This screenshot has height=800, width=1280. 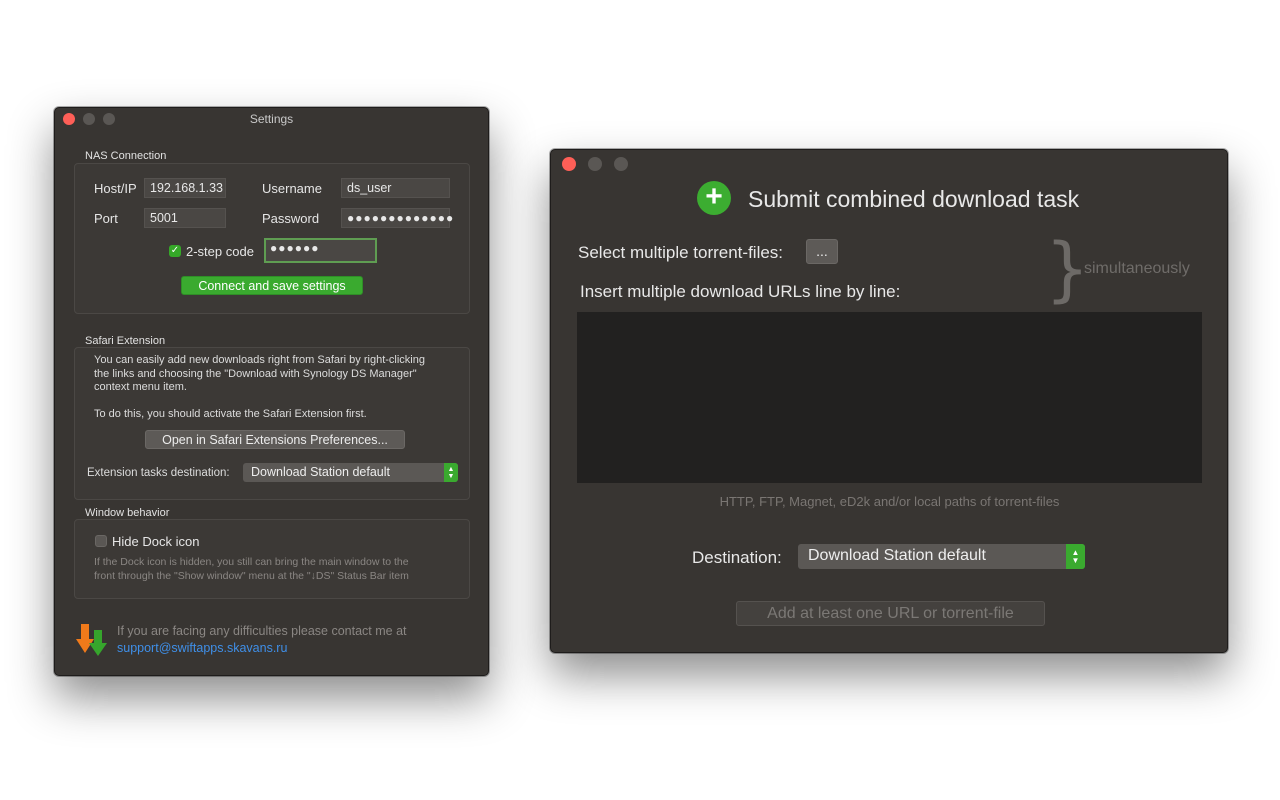 What do you see at coordinates (202, 648) in the screenshot?
I see `support-email-link: support@swiftapps.skavans.ru` at bounding box center [202, 648].